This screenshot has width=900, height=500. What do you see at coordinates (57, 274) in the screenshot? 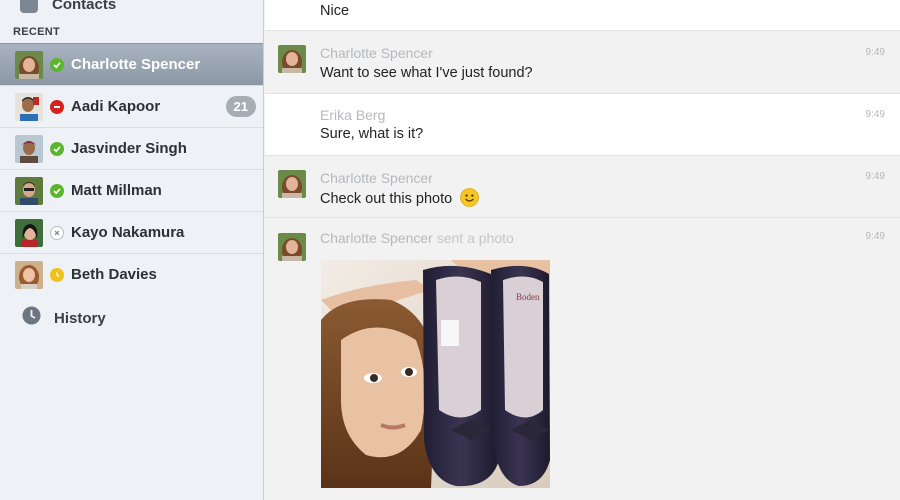
I see `away-status-icon` at bounding box center [57, 274].